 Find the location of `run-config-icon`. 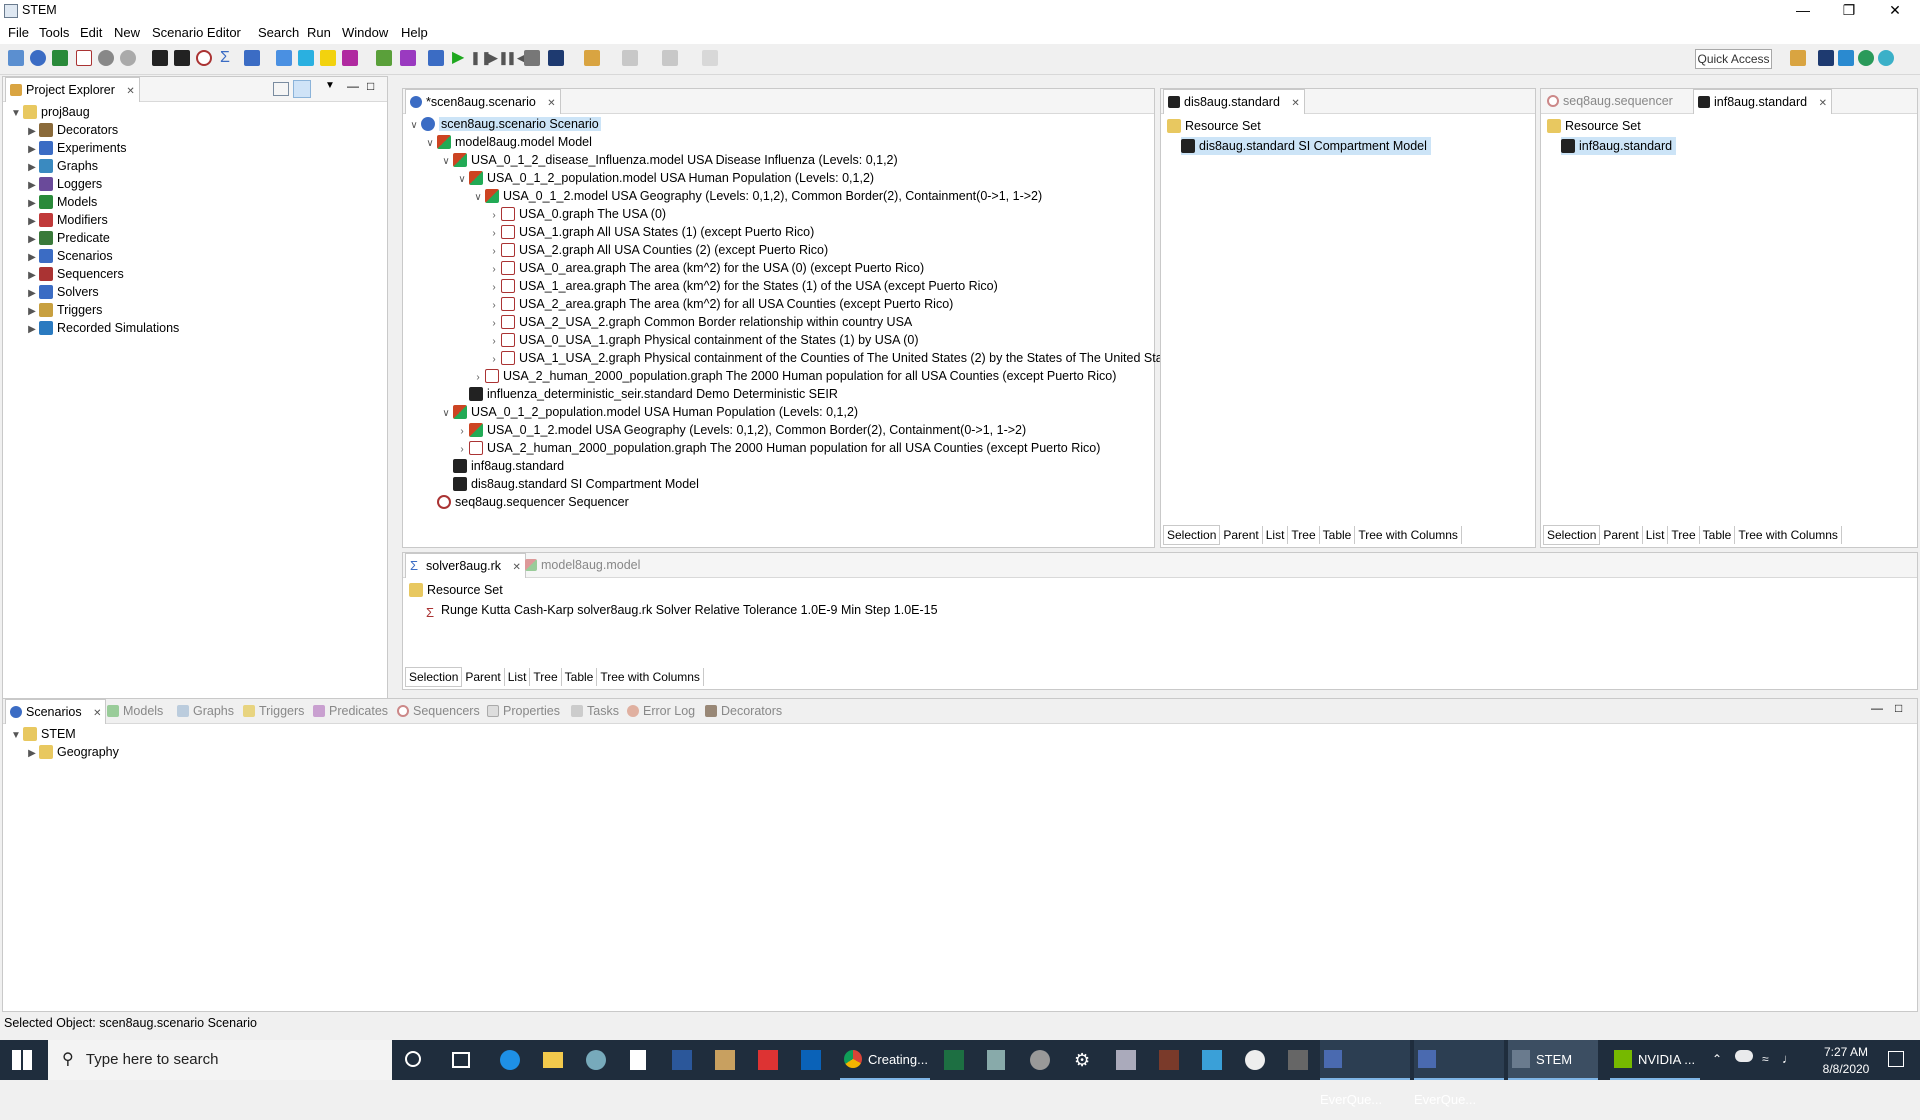

run-config-icon is located at coordinates (436, 58).